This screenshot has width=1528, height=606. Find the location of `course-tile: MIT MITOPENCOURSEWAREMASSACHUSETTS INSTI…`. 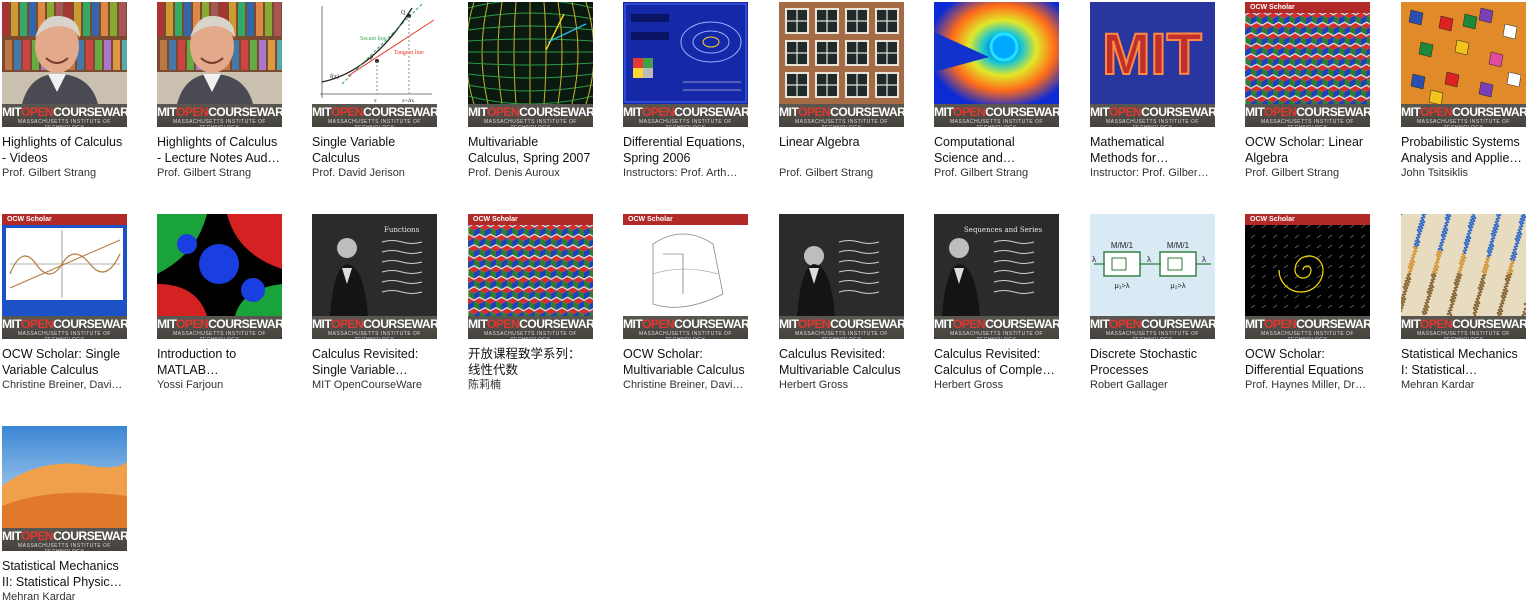

course-tile: MIT MITOPENCOURSEWAREMASSACHUSETTS INSTI… is located at coordinates (1153, 91).